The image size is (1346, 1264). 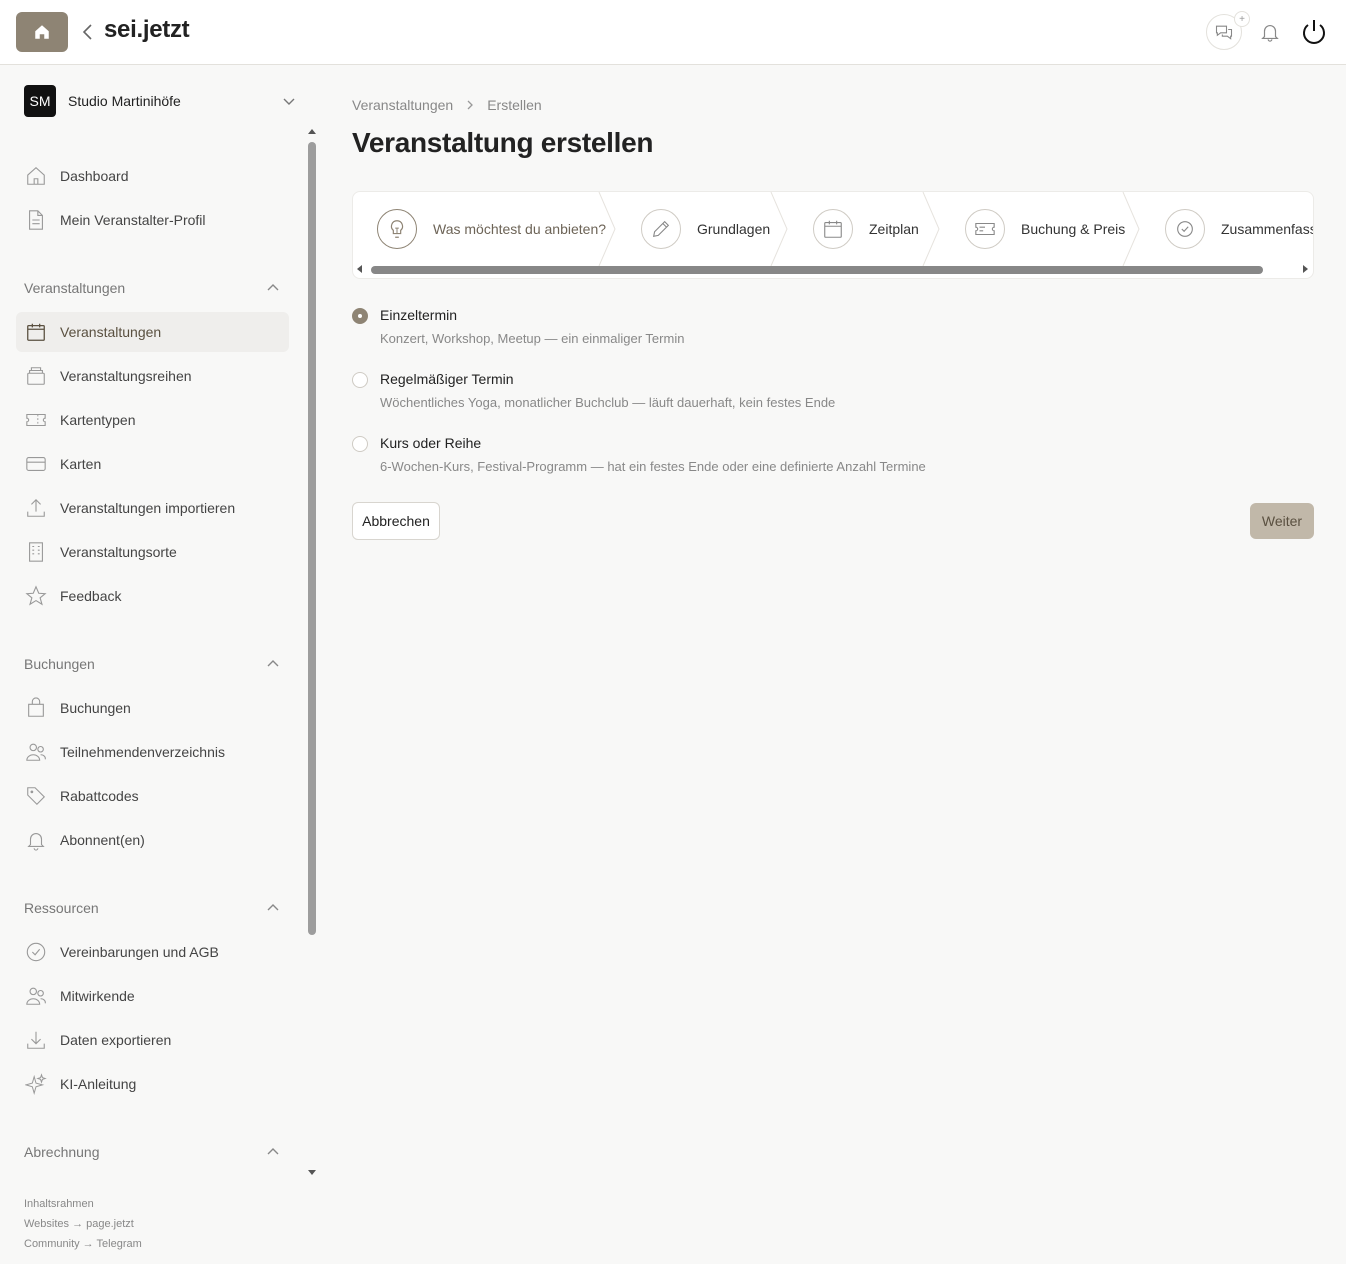 I want to click on sidebar-item-veranstaltungsorte: Veranstaltungsorte, so click(x=152, y=552).